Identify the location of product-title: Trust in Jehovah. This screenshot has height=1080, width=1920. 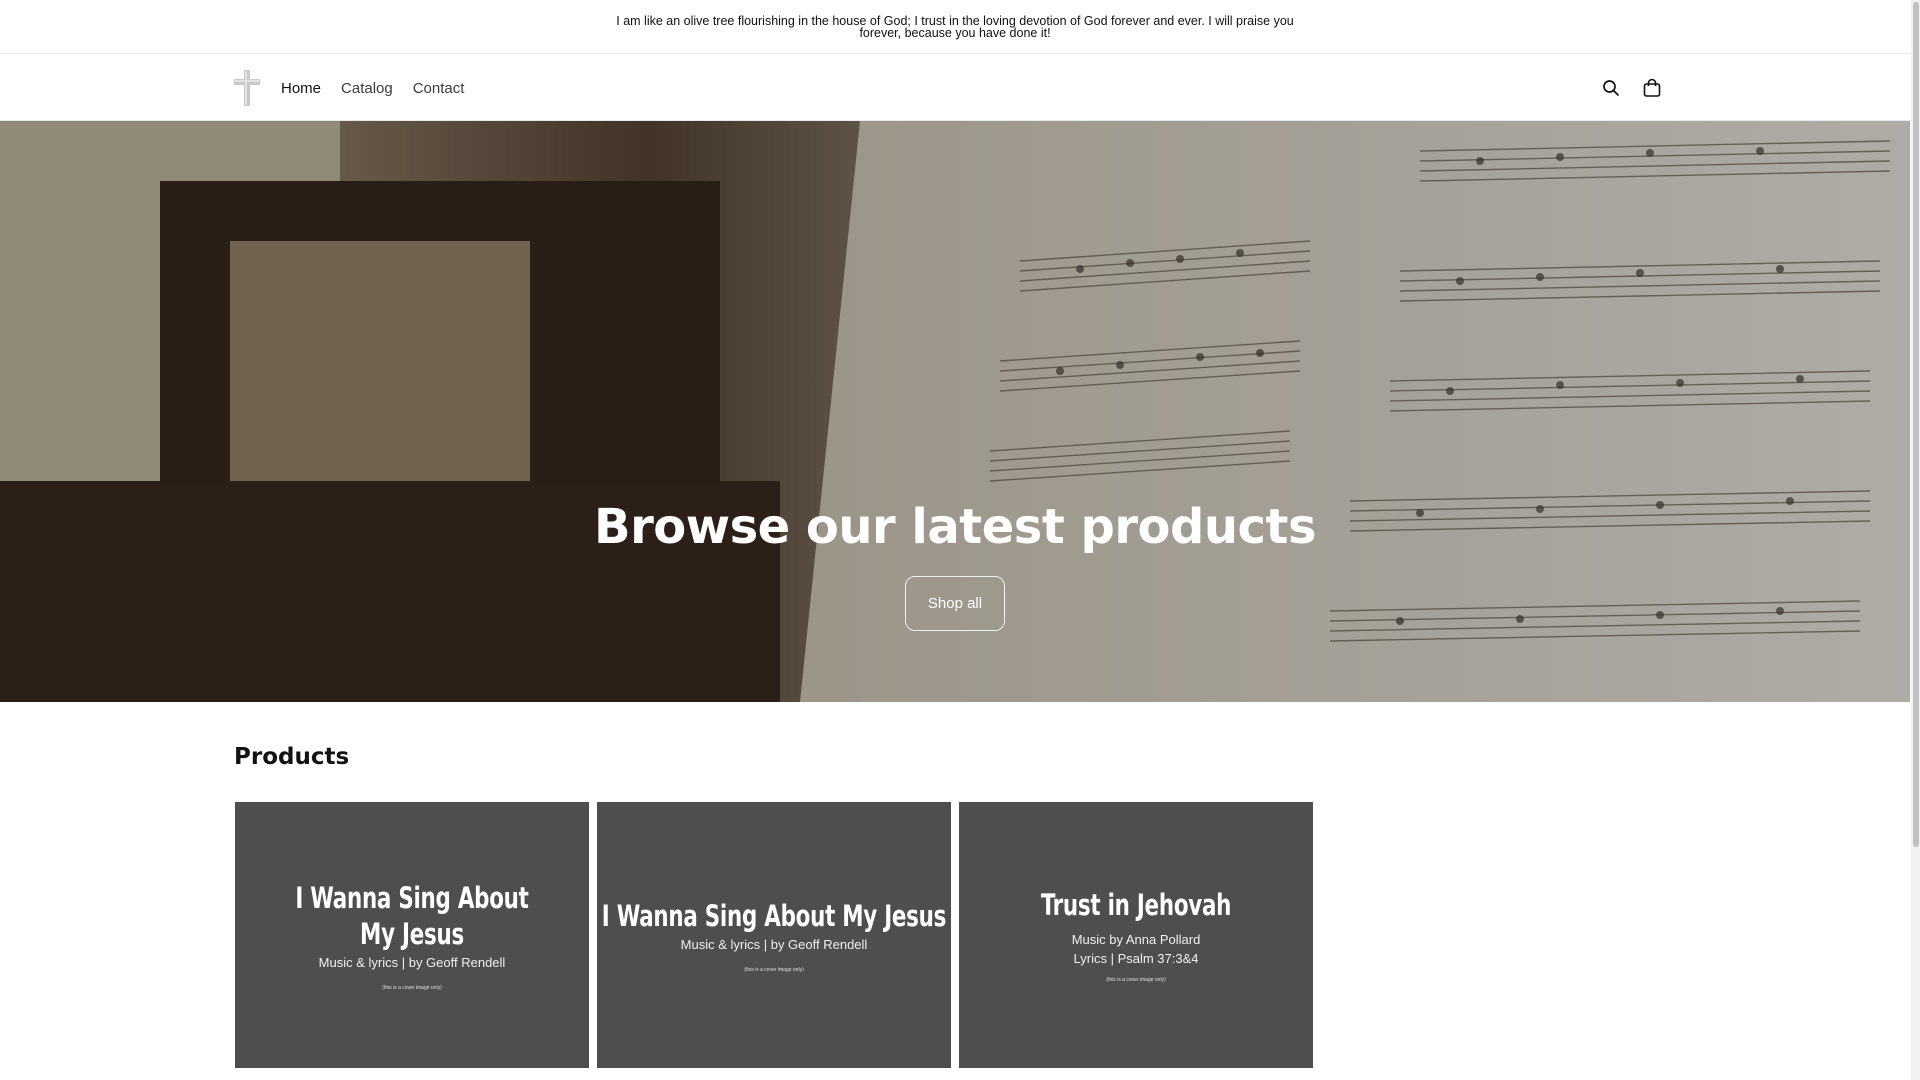
(1136, 905).